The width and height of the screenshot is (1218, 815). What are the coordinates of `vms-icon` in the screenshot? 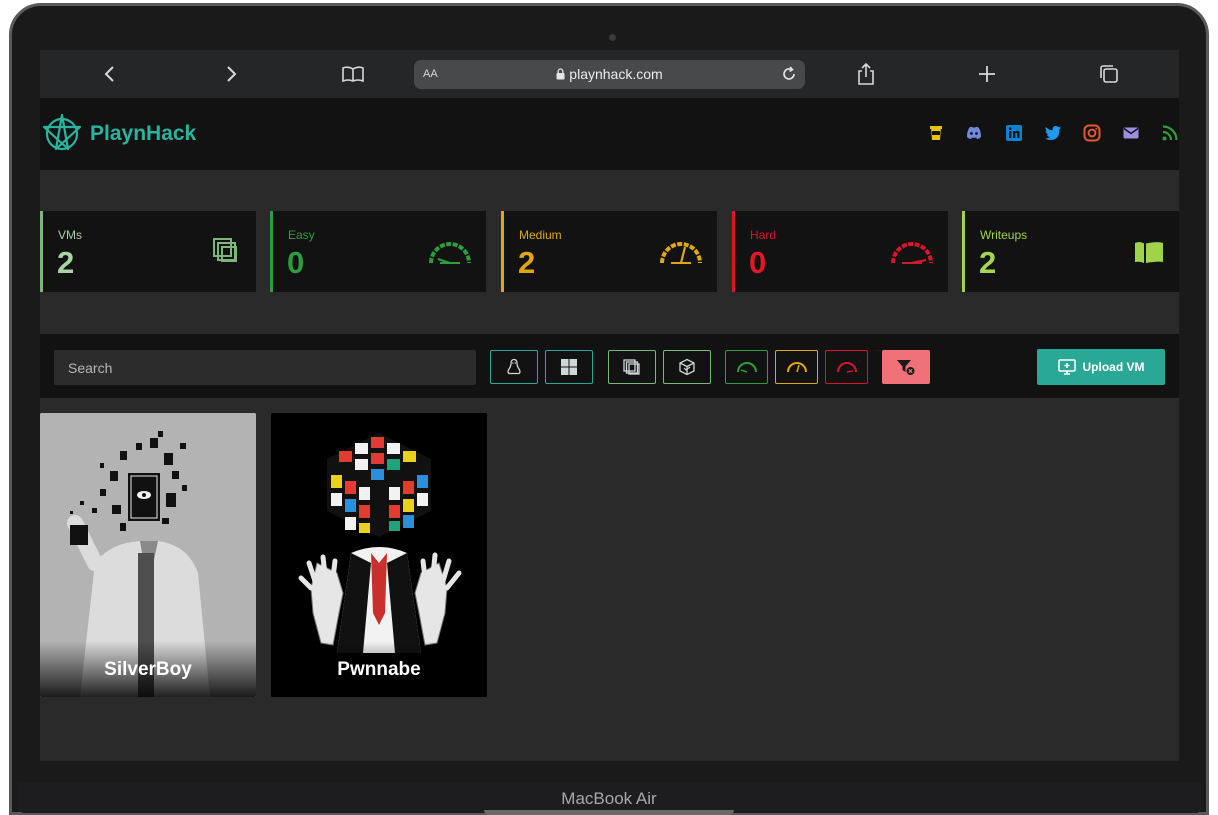 It's located at (225, 250).